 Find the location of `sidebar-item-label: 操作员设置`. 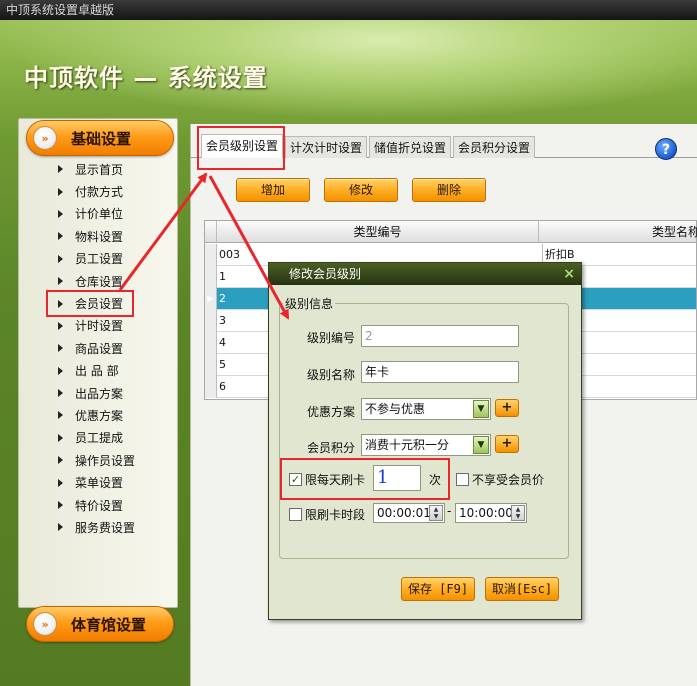

sidebar-item-label: 操作员设置 is located at coordinates (105, 460).